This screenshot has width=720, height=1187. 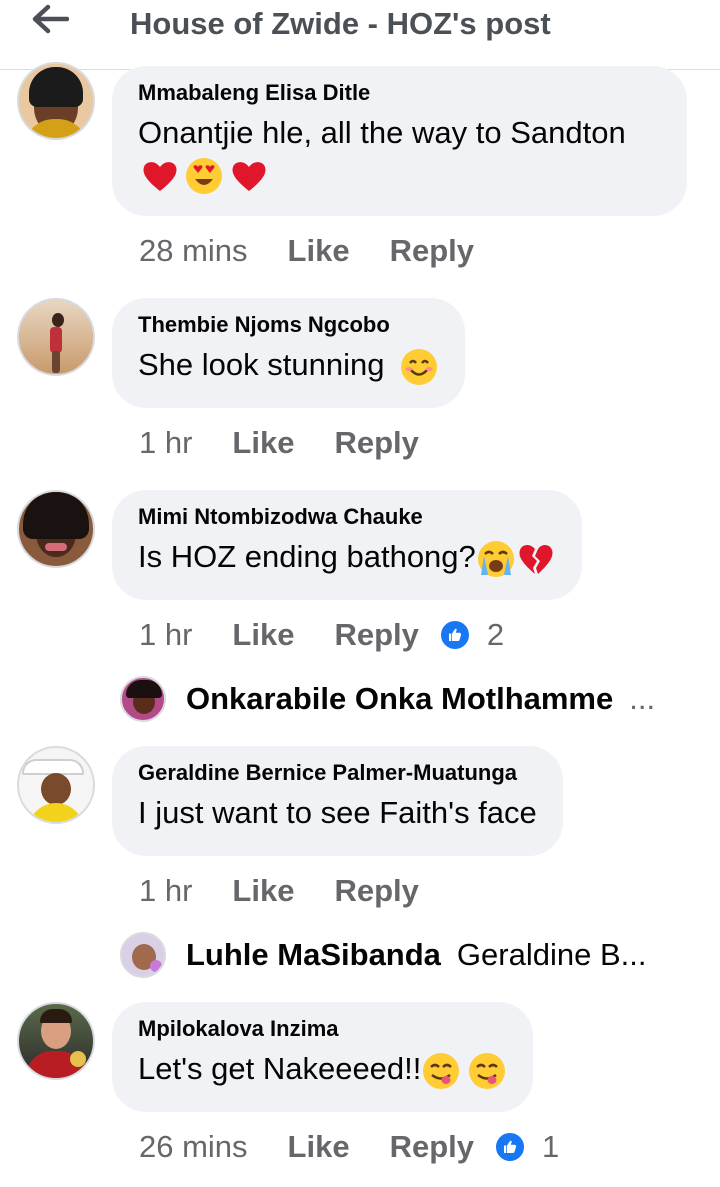 What do you see at coordinates (321, 635) in the screenshot?
I see `comment-actions: 1 hr Like Reply 2` at bounding box center [321, 635].